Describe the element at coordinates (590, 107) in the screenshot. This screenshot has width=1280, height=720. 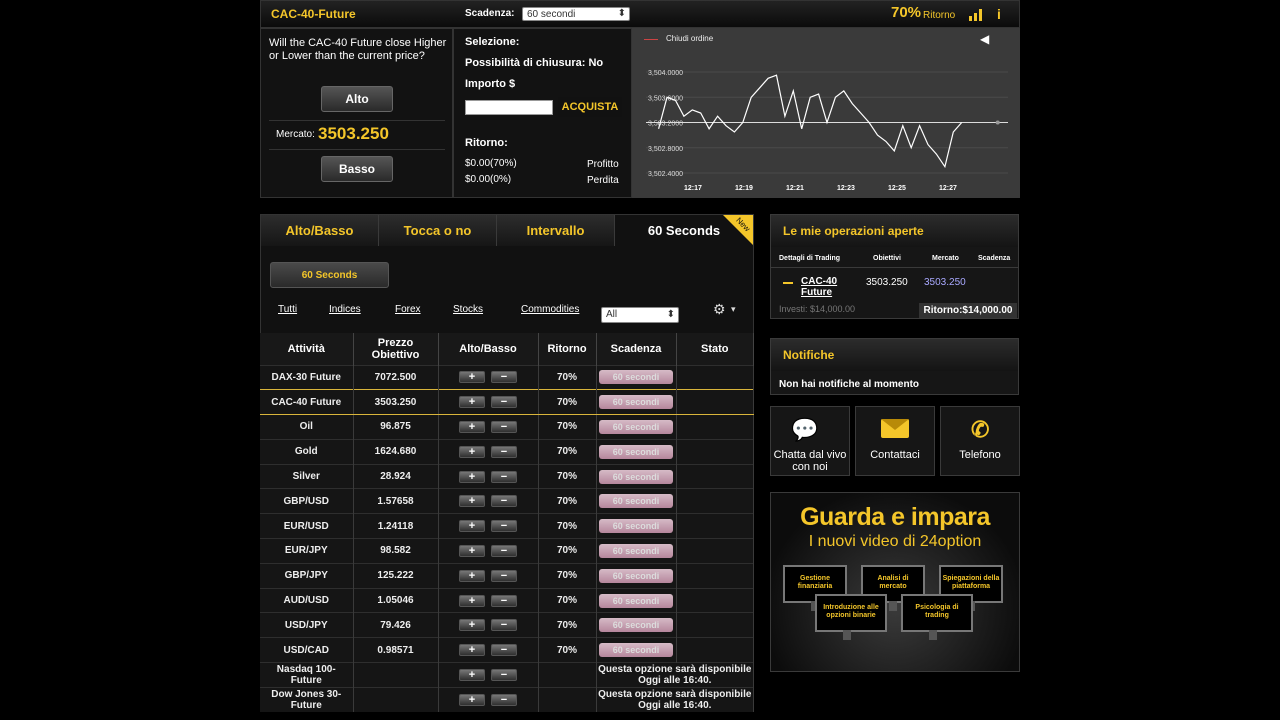
I see `buy-button: ACQUISTA` at that location.